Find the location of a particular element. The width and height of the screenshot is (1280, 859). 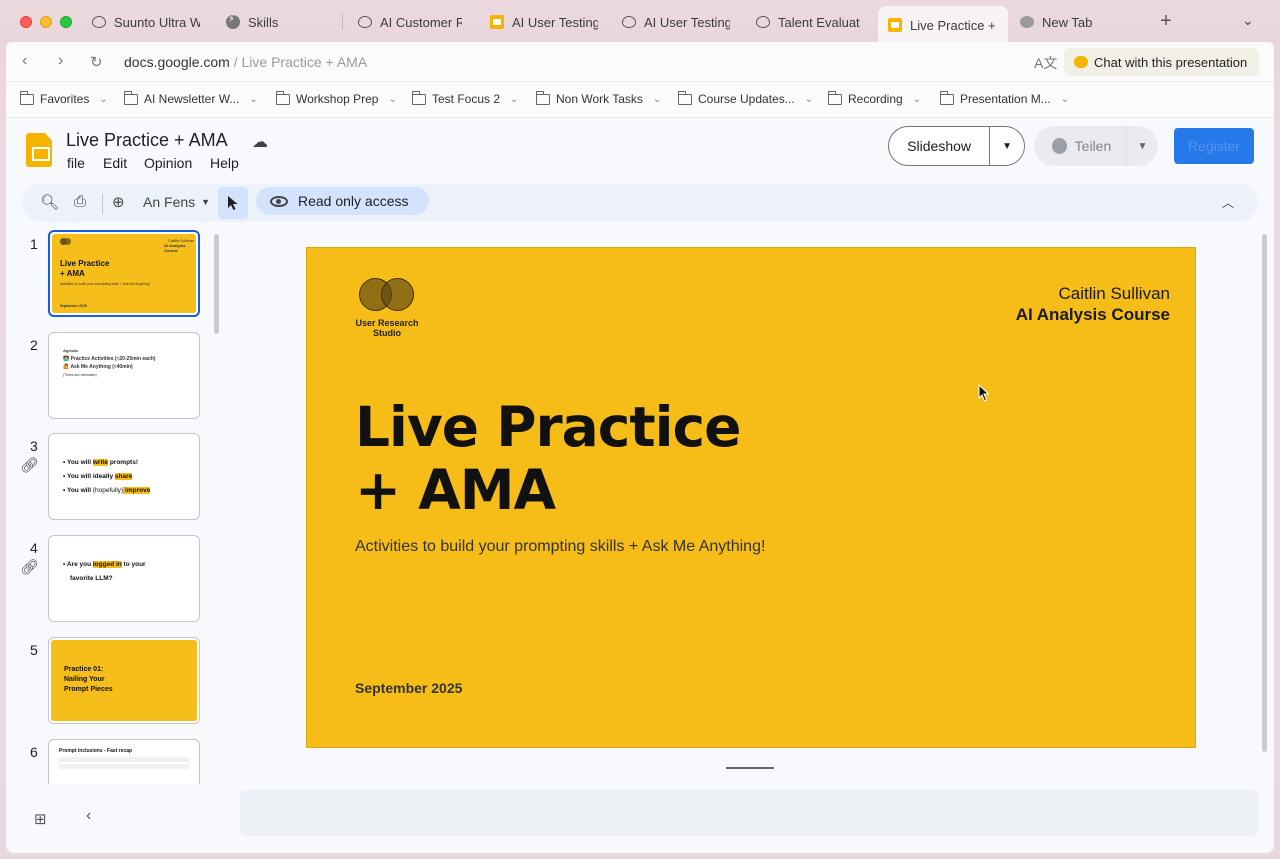

maximize-window-button is located at coordinates (66, 22).